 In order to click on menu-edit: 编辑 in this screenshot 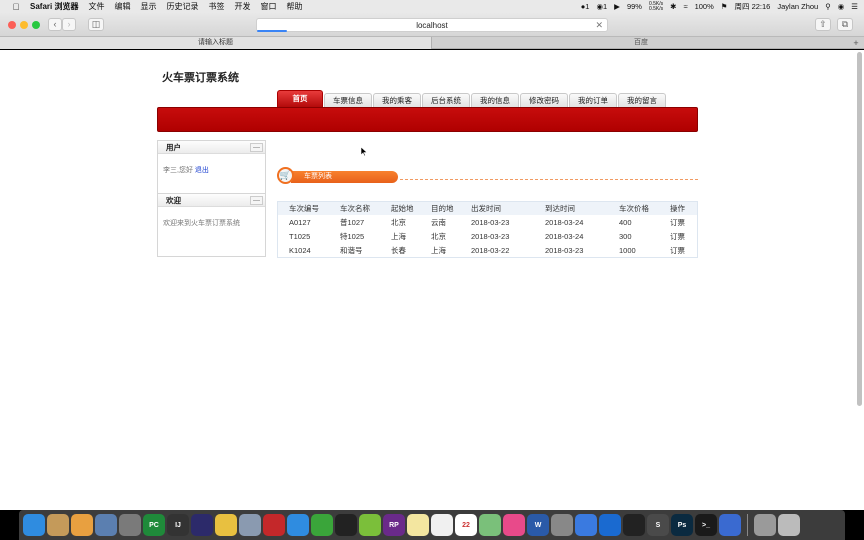, I will do `click(122, 6)`.